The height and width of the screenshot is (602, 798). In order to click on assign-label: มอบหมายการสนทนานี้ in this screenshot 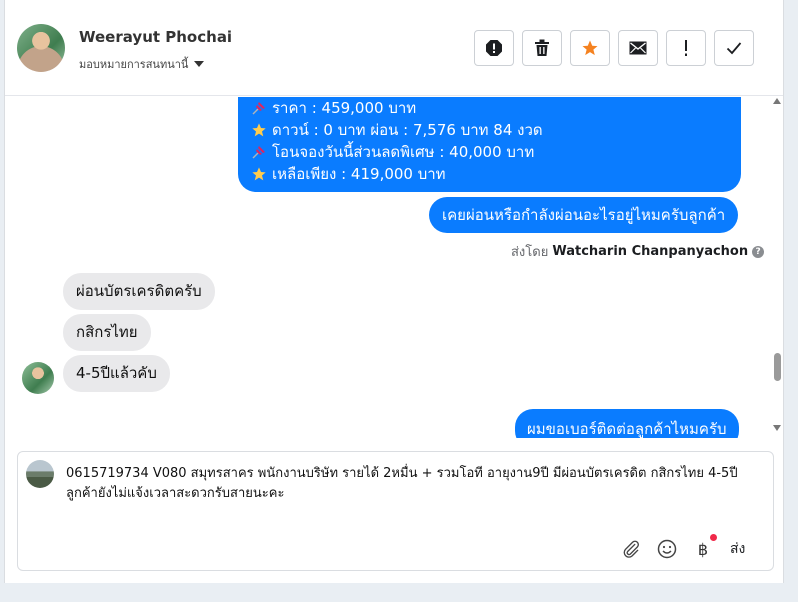, I will do `click(134, 64)`.